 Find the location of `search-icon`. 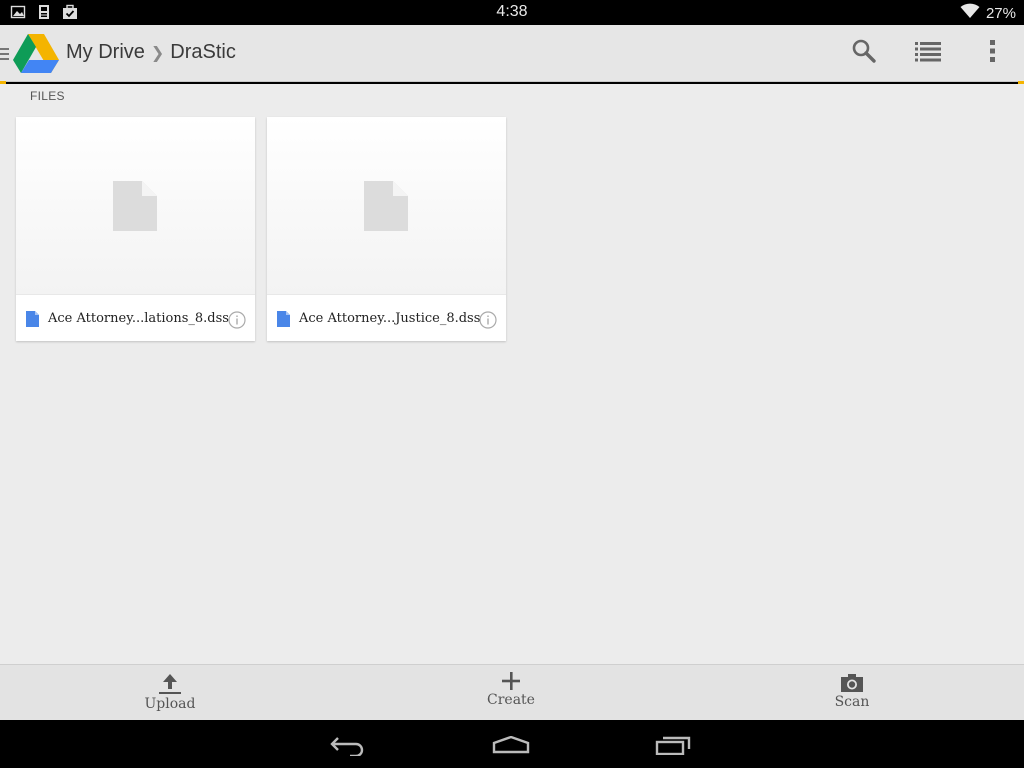

search-icon is located at coordinates (864, 53).